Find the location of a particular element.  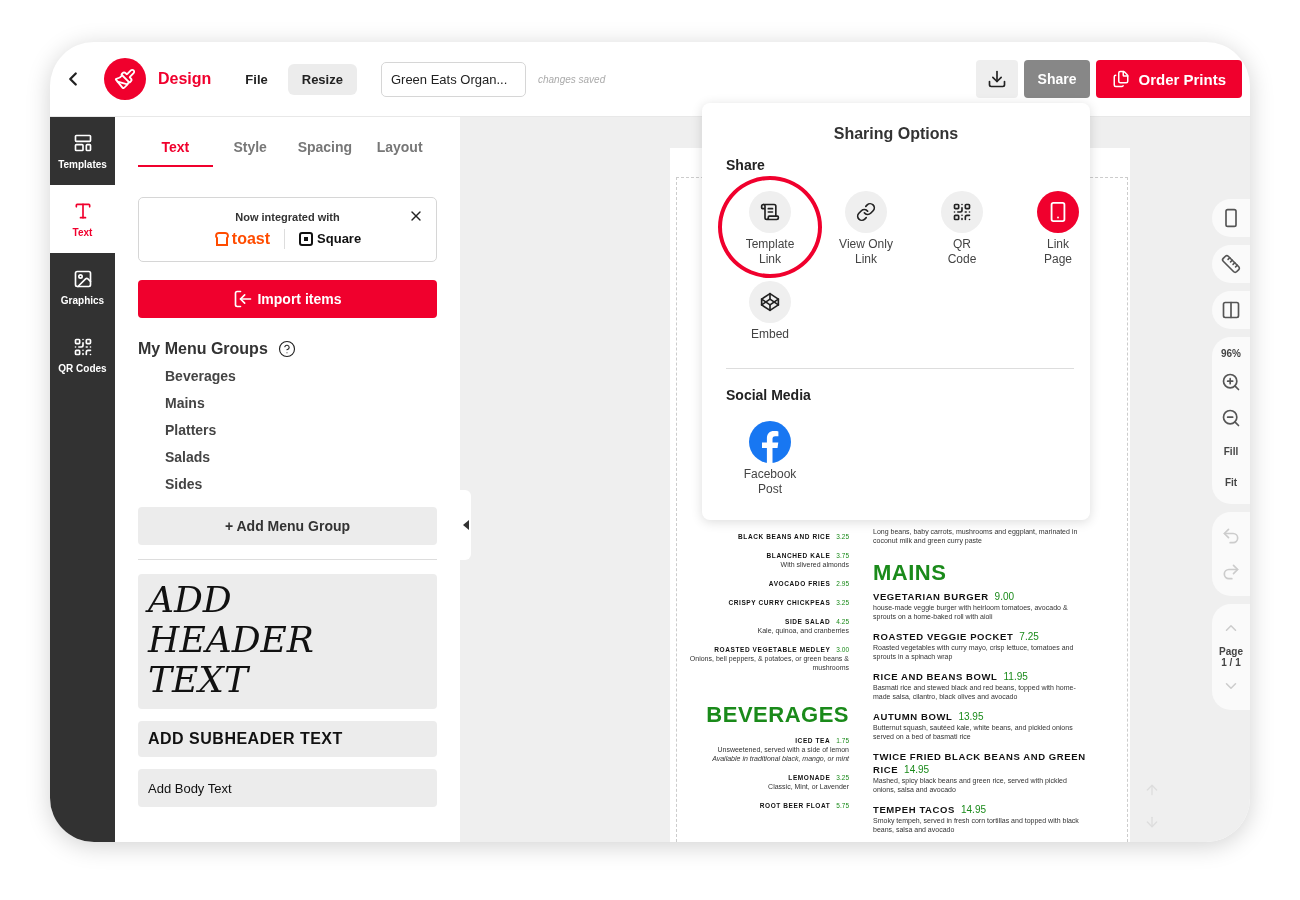

app-name: Design is located at coordinates (185, 79).